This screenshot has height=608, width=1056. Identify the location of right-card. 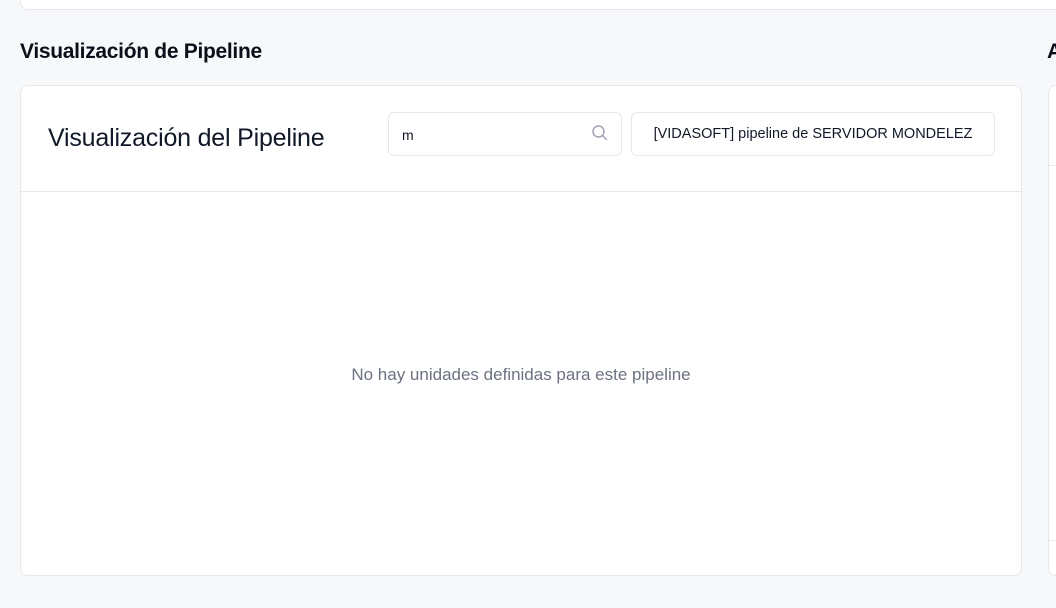
(1052, 330).